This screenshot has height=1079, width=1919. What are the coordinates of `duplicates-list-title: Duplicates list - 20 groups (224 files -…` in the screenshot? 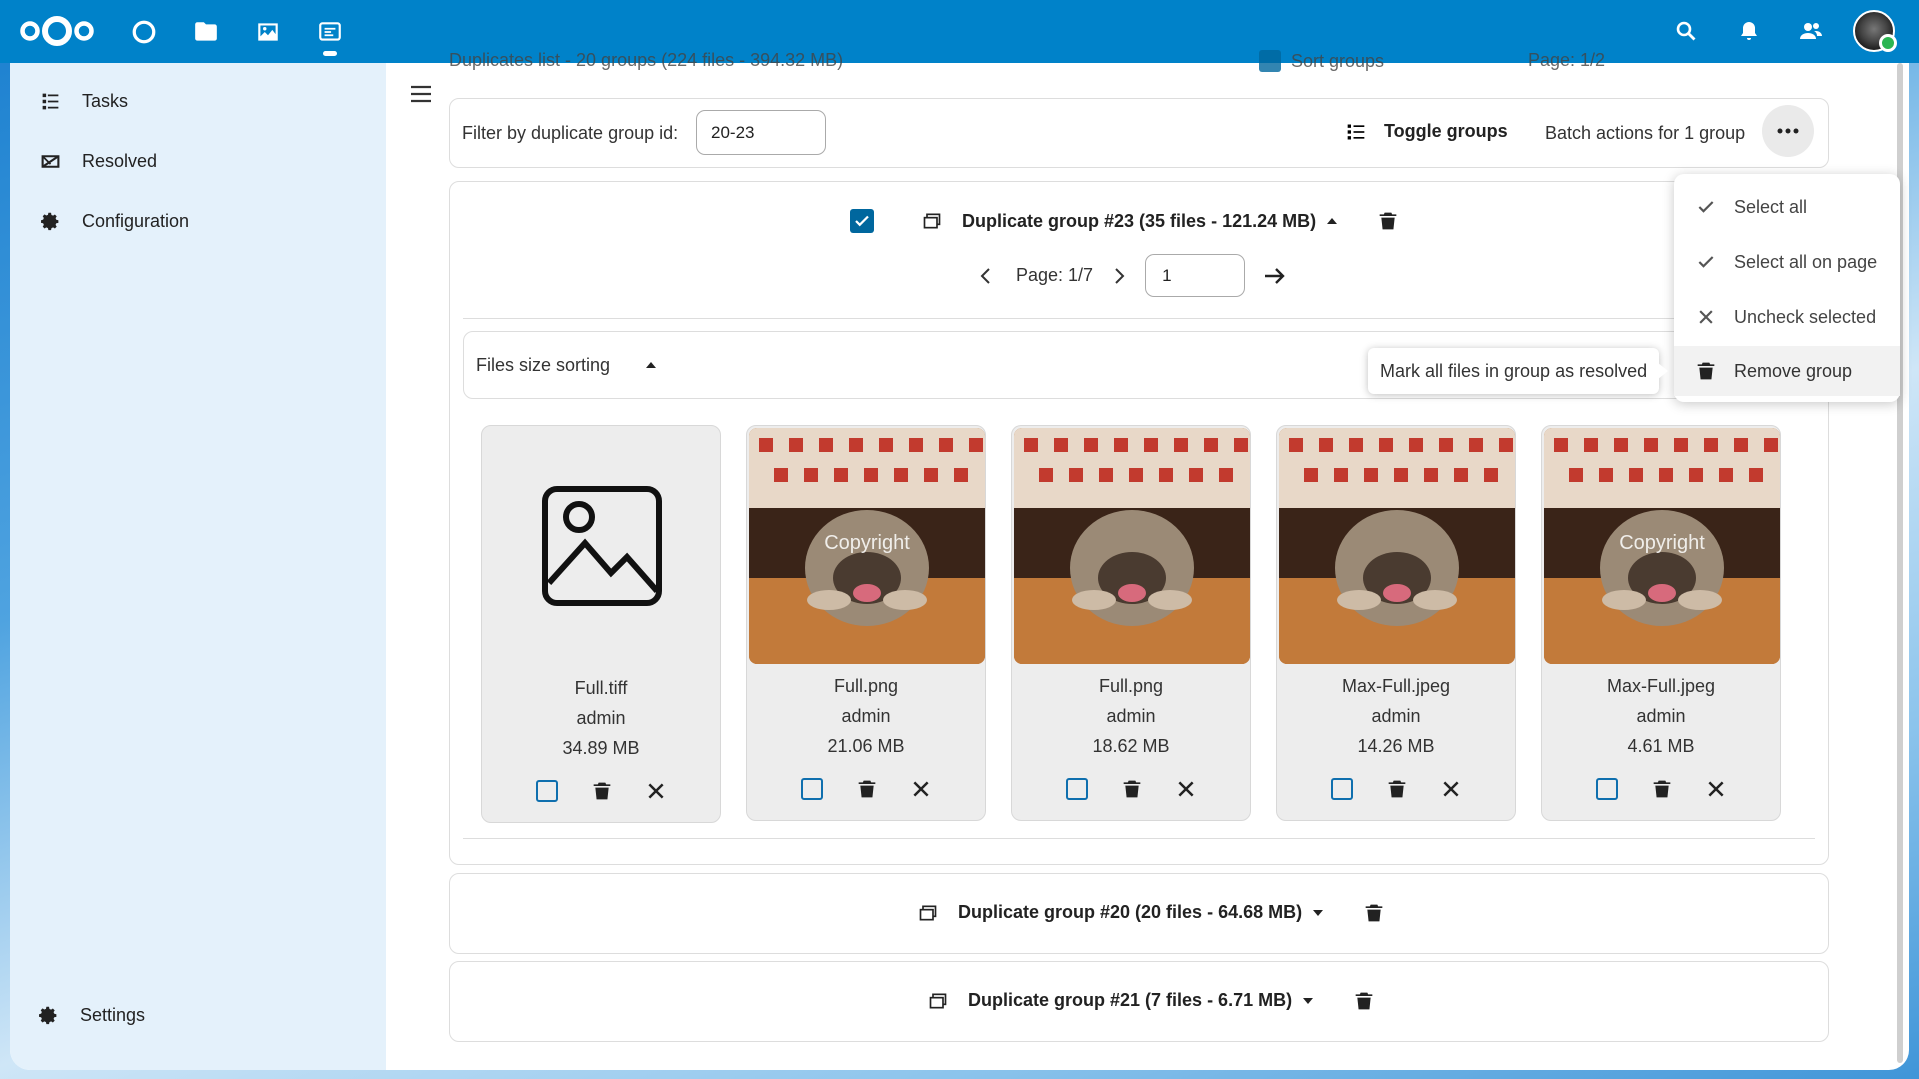 It's located at (646, 60).